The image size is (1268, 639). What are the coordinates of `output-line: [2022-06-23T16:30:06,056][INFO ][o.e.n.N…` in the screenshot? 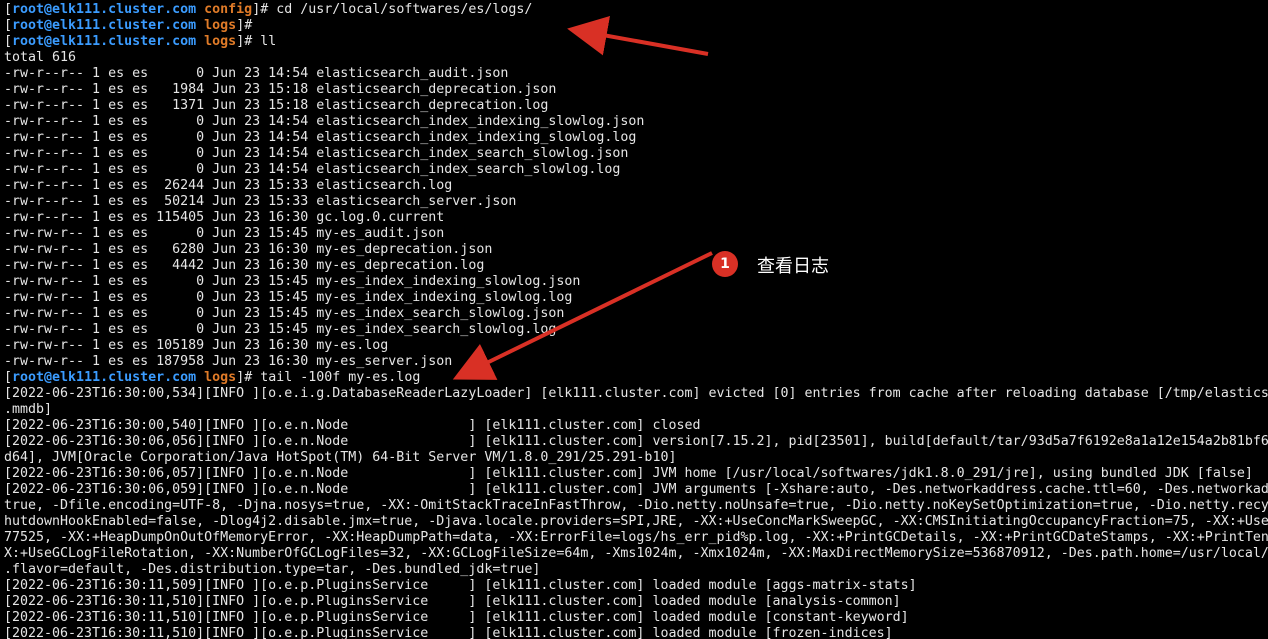 It's located at (636, 441).